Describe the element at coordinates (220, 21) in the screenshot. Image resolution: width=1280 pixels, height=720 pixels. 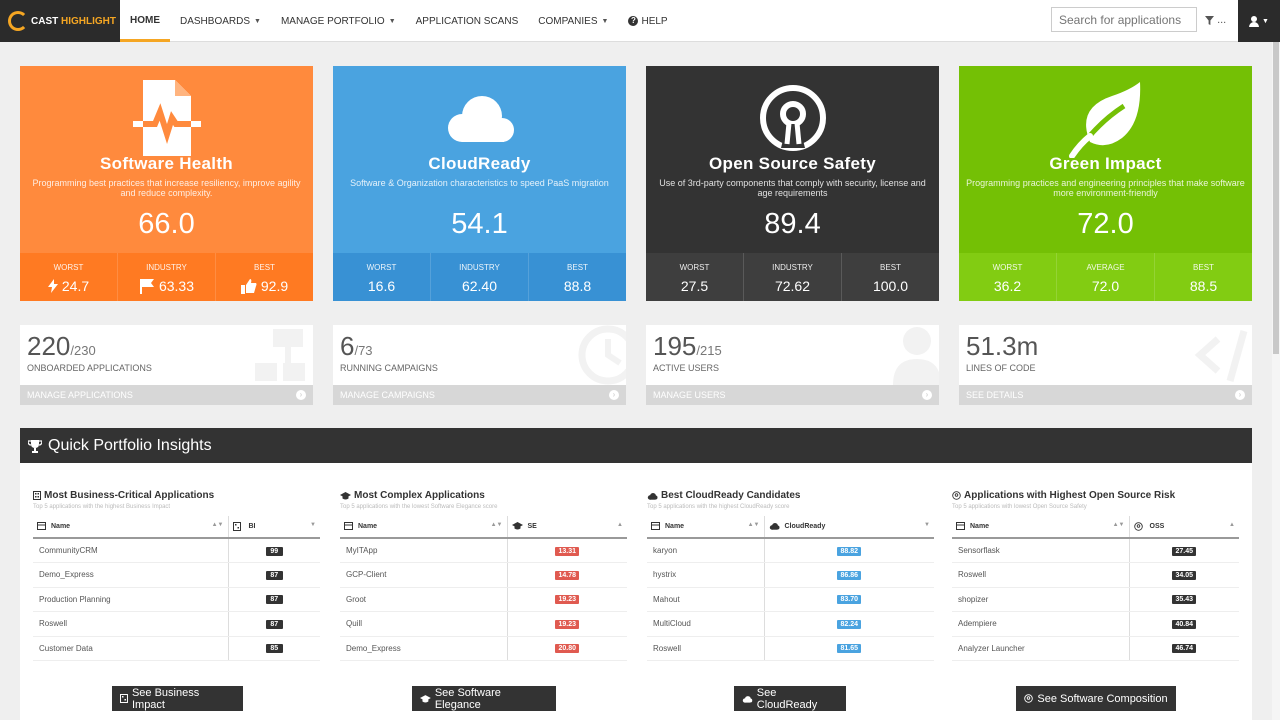
I see `nav-dashboards: DASHBOARDS ▼` at that location.